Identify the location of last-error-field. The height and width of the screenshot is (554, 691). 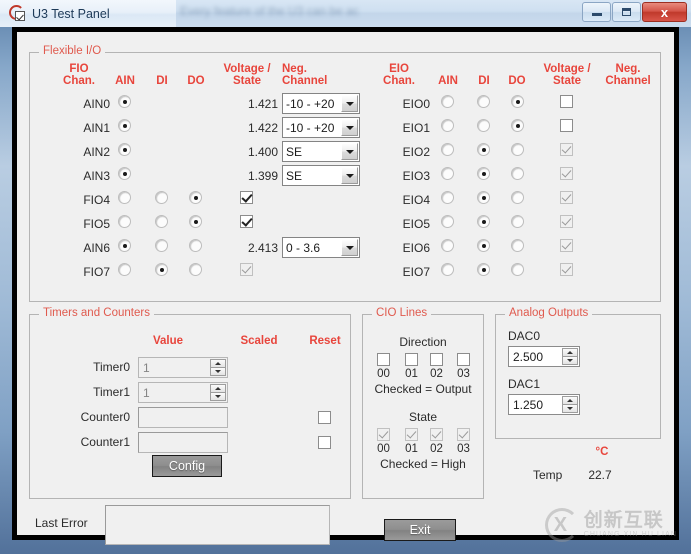
(217, 525).